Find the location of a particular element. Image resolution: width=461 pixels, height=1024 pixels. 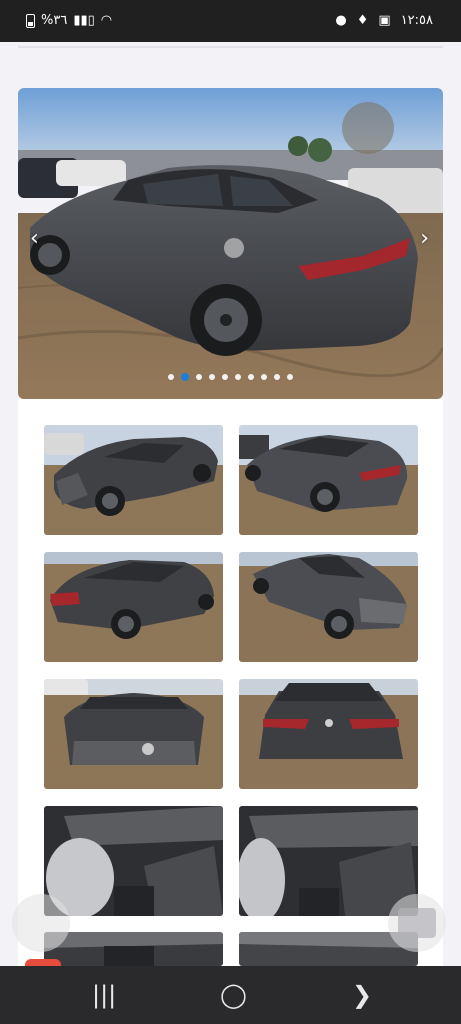

status-left: %٣٦ ▮▮▯ ◠ is located at coordinates (69, 21).